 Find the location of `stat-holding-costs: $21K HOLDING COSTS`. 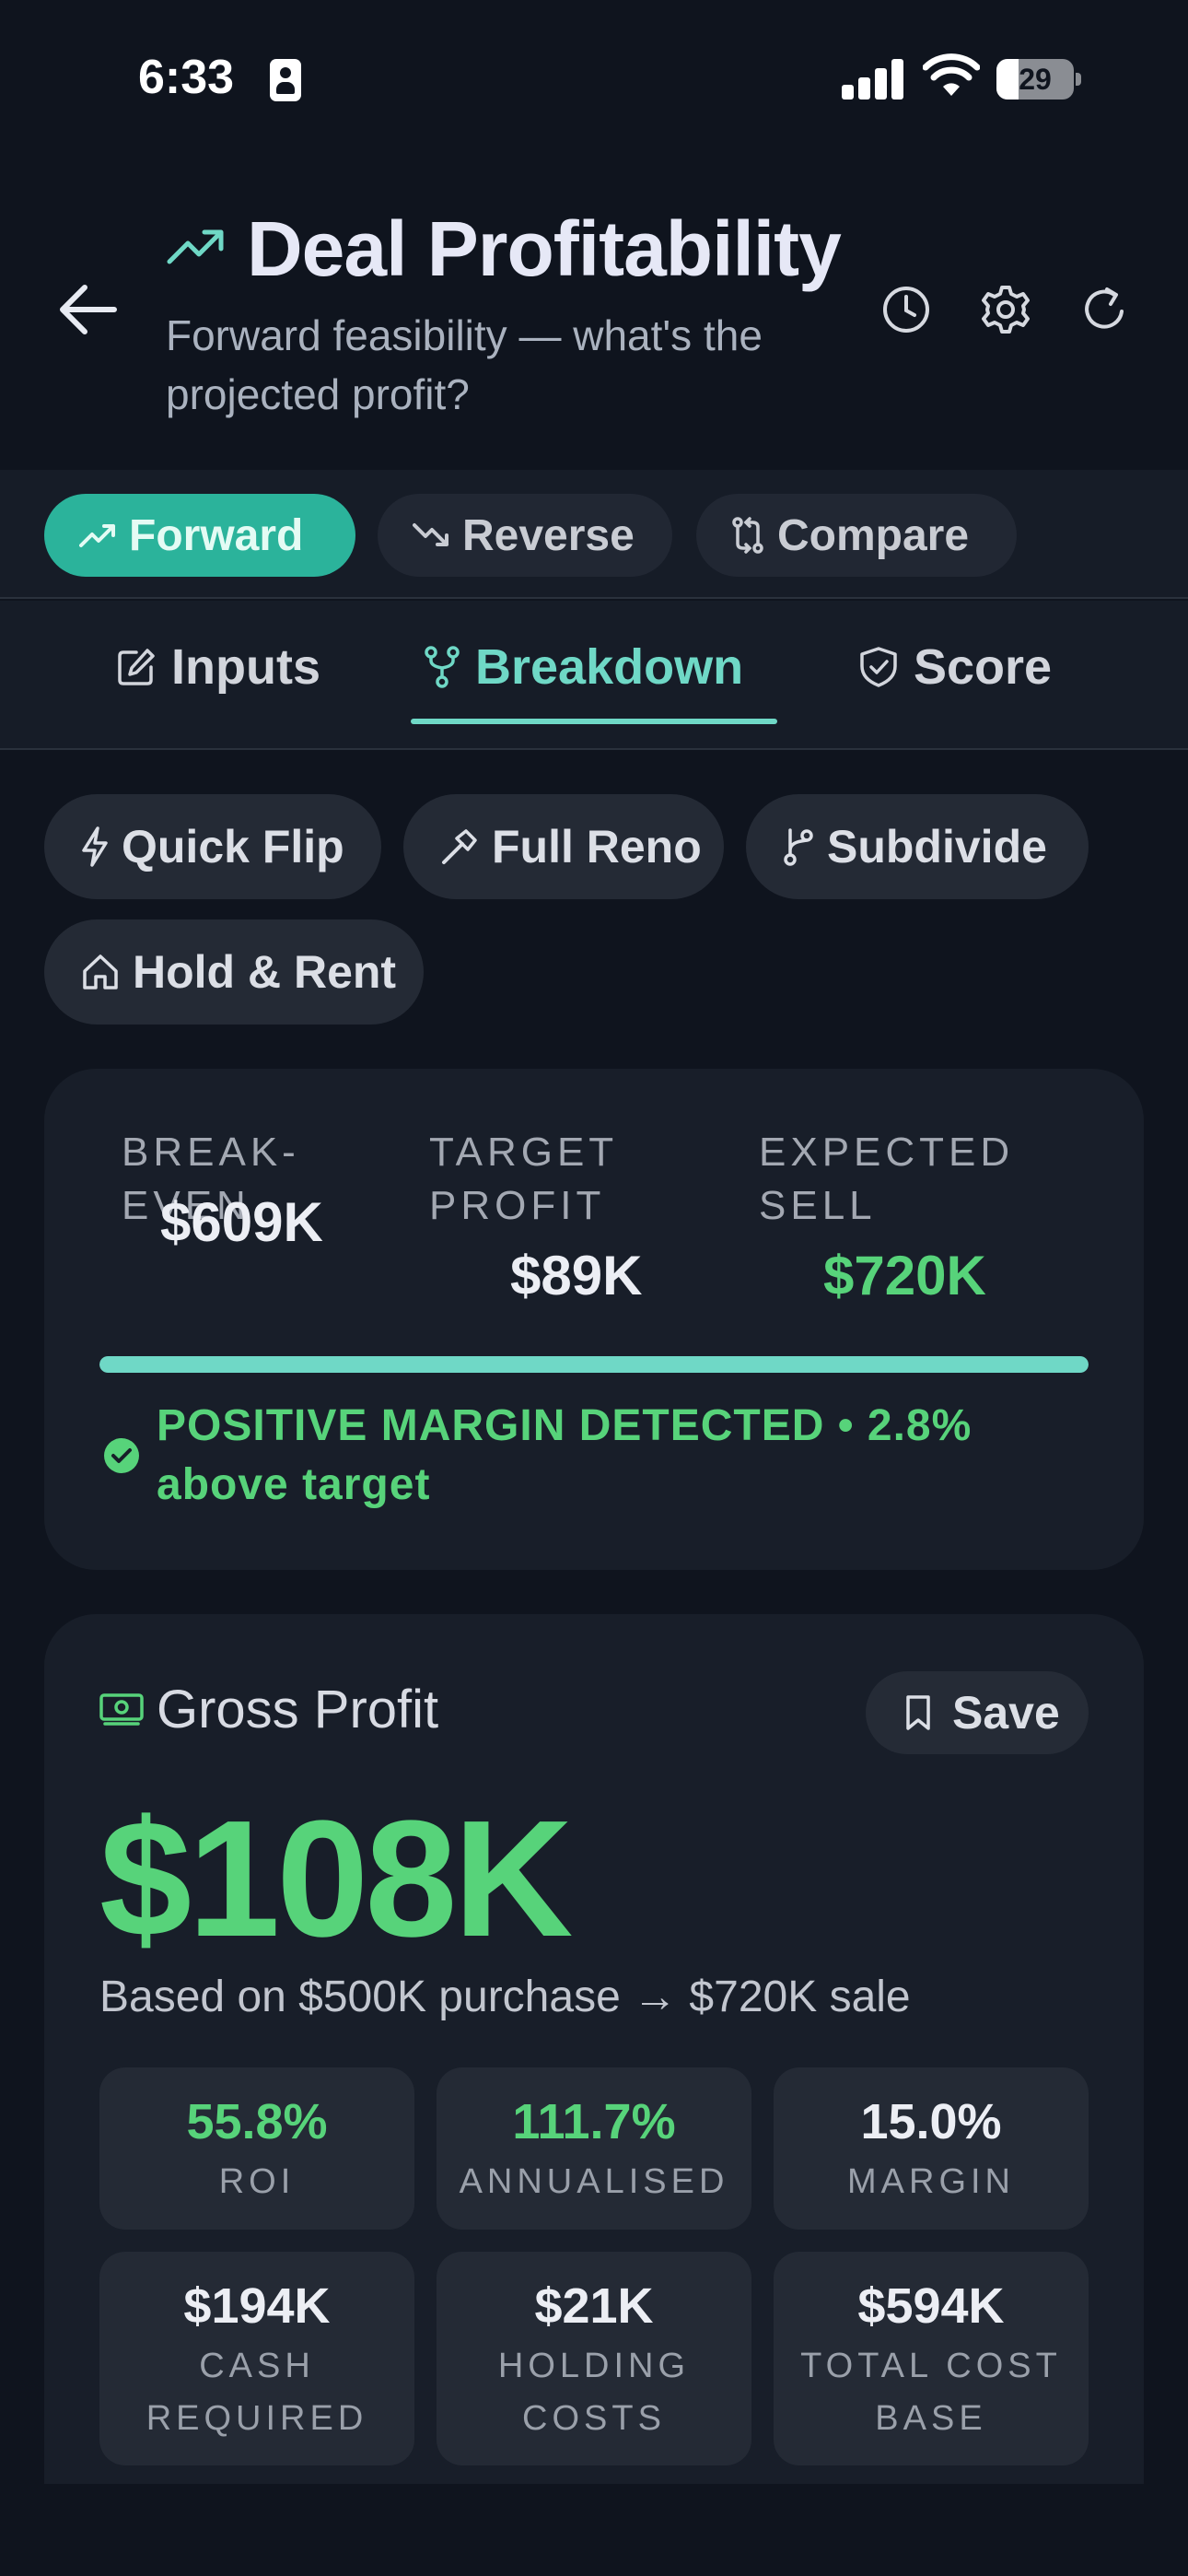

stat-holding-costs: $21K HOLDING COSTS is located at coordinates (594, 2358).